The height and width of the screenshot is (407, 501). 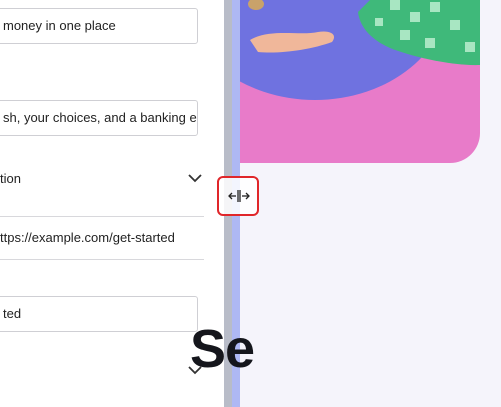 What do you see at coordinates (10, 178) in the screenshot?
I see `section-select-label: tion` at bounding box center [10, 178].